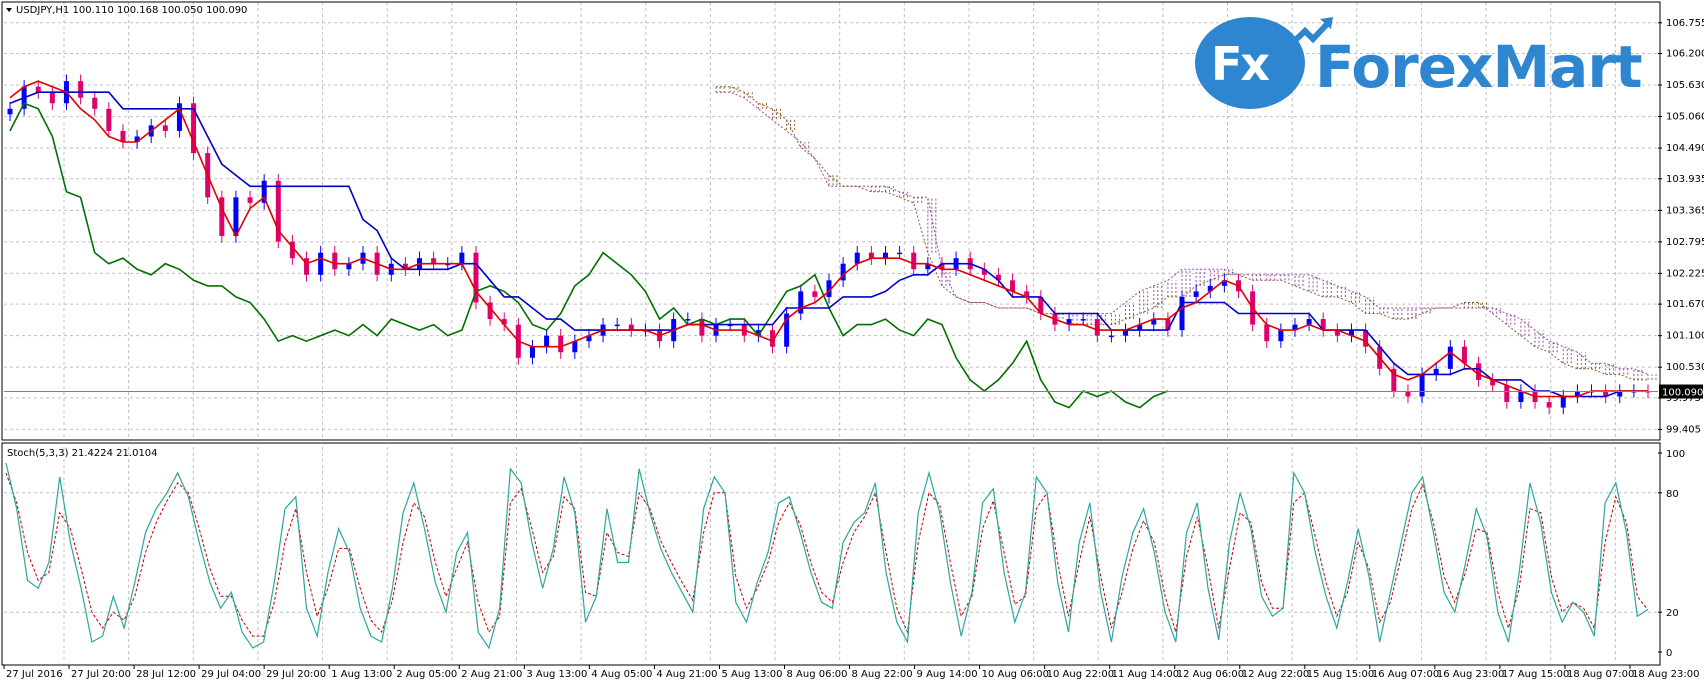 The image size is (1704, 686). Describe the element at coordinates (1685, 210) in the screenshot. I see `price-tick-label: 103.365` at that location.